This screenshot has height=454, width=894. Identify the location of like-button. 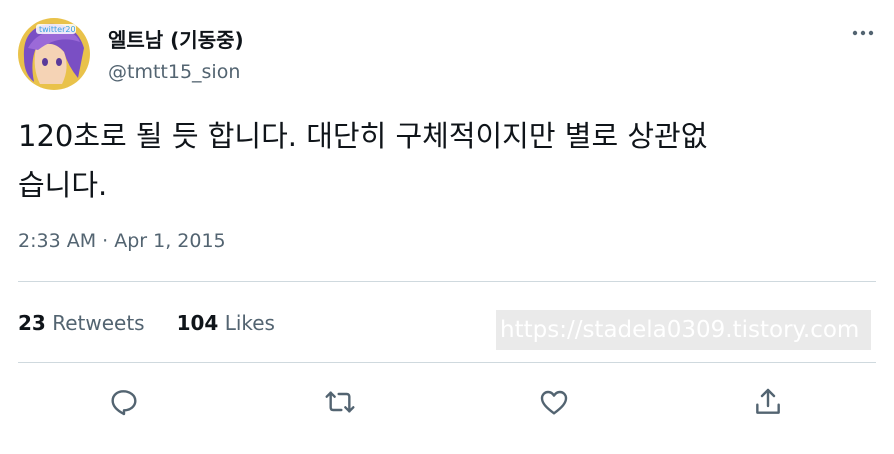
(554, 402).